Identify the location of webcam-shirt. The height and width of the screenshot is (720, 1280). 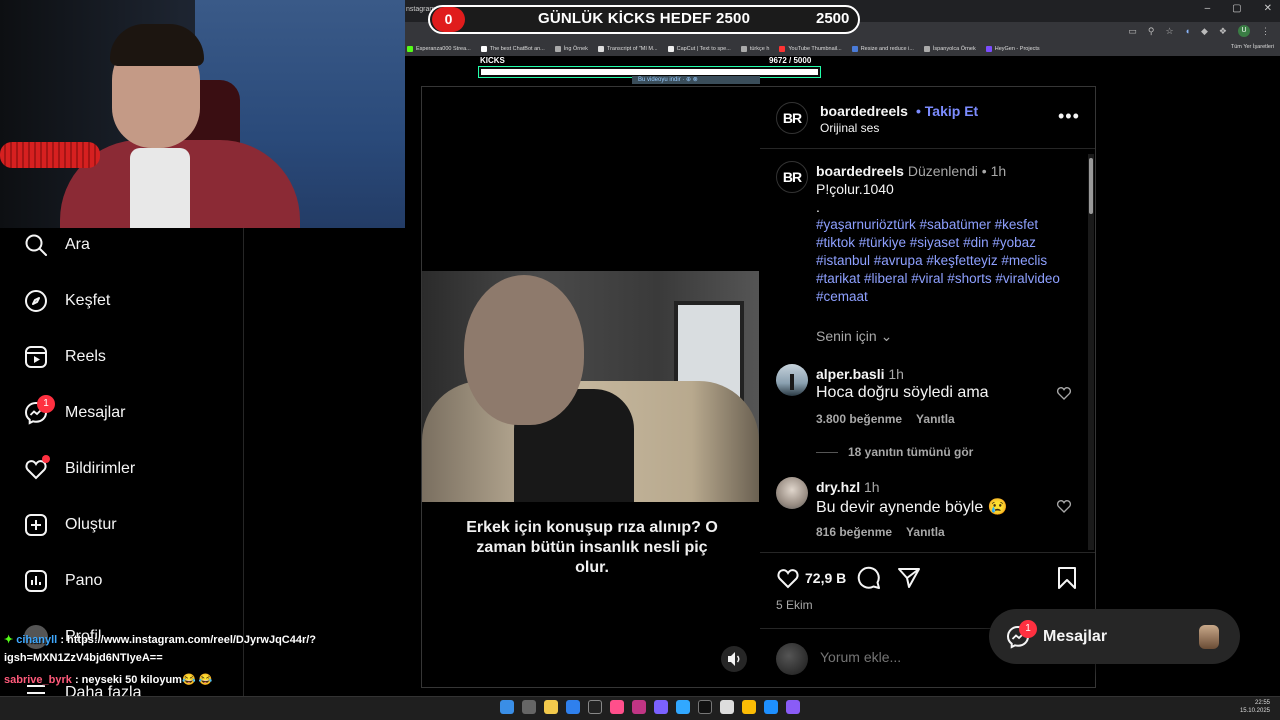
(160, 188).